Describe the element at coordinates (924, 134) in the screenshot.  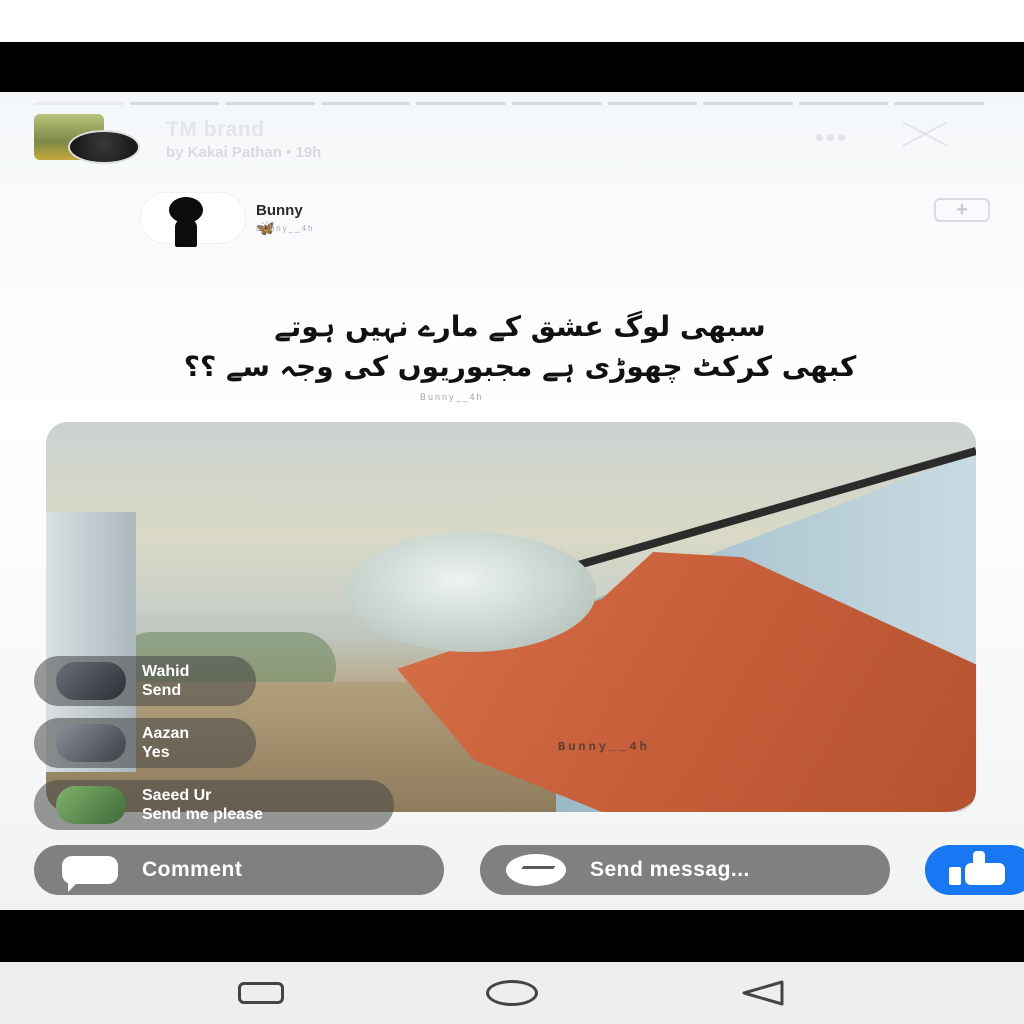
I see `close-icon` at that location.